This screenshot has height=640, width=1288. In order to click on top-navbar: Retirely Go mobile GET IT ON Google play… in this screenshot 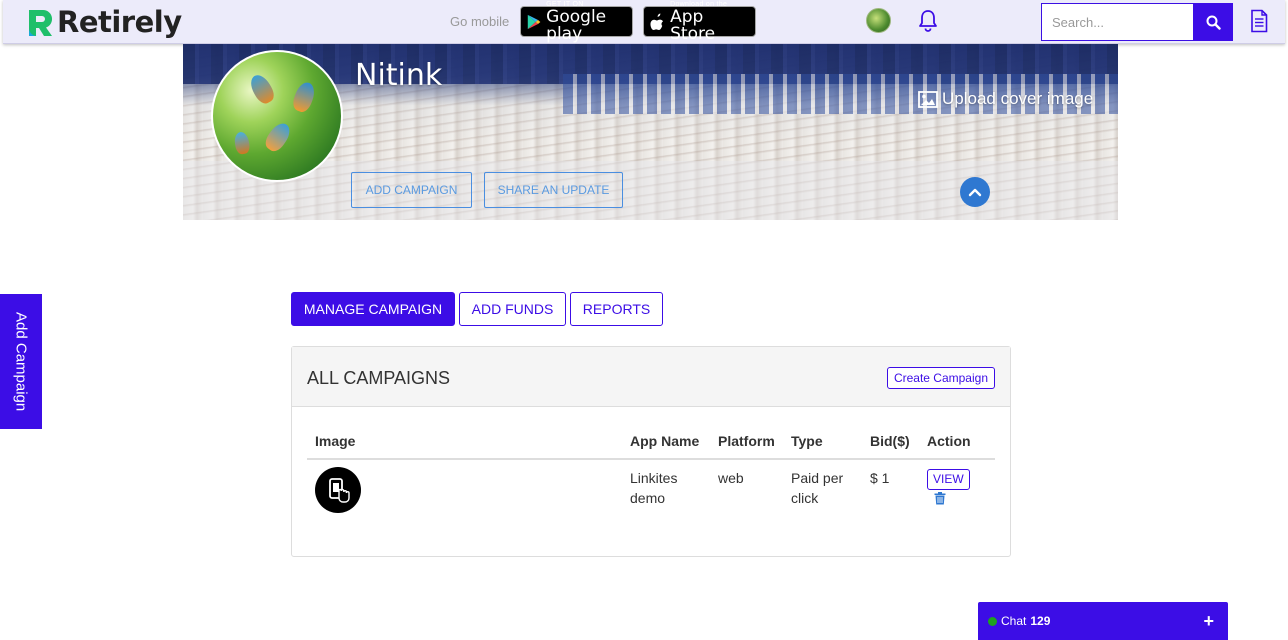, I will do `click(644, 22)`.